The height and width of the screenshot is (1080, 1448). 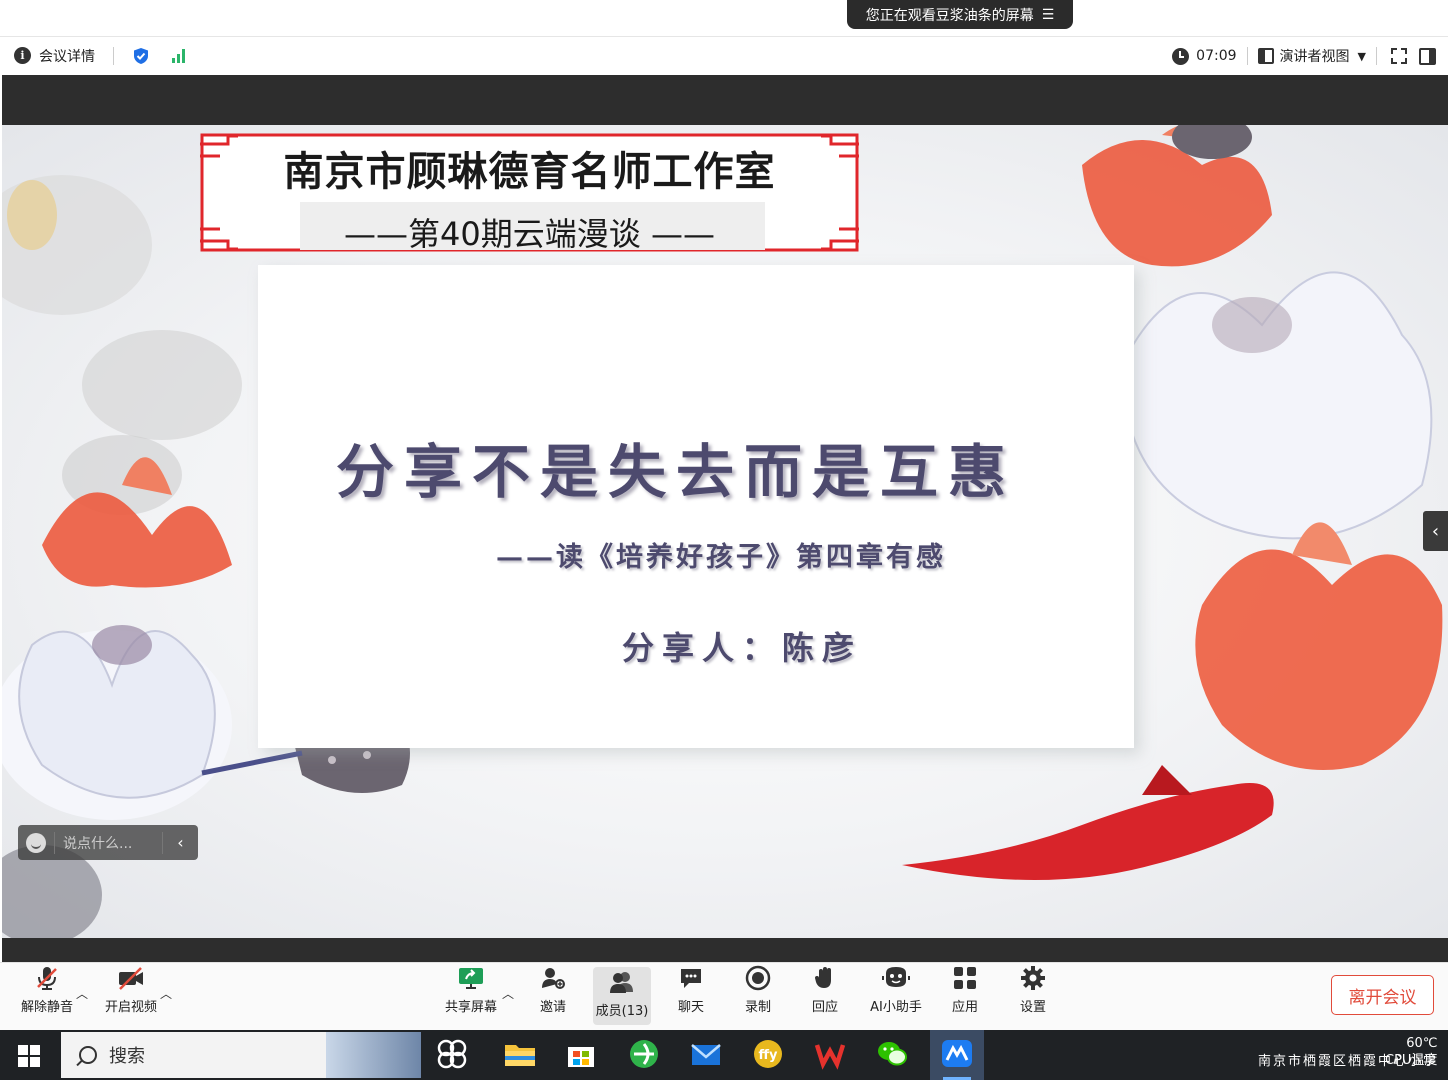 I want to click on unmute-label: 解除静音, so click(x=46, y=1007).